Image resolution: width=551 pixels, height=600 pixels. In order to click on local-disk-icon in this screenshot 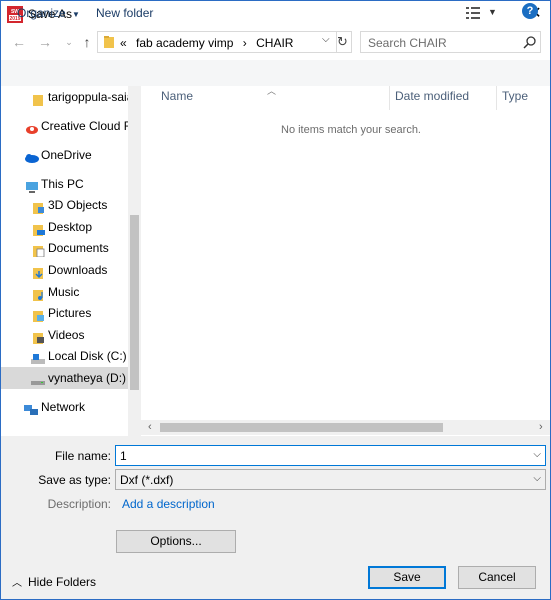, I will do `click(38, 357)`.